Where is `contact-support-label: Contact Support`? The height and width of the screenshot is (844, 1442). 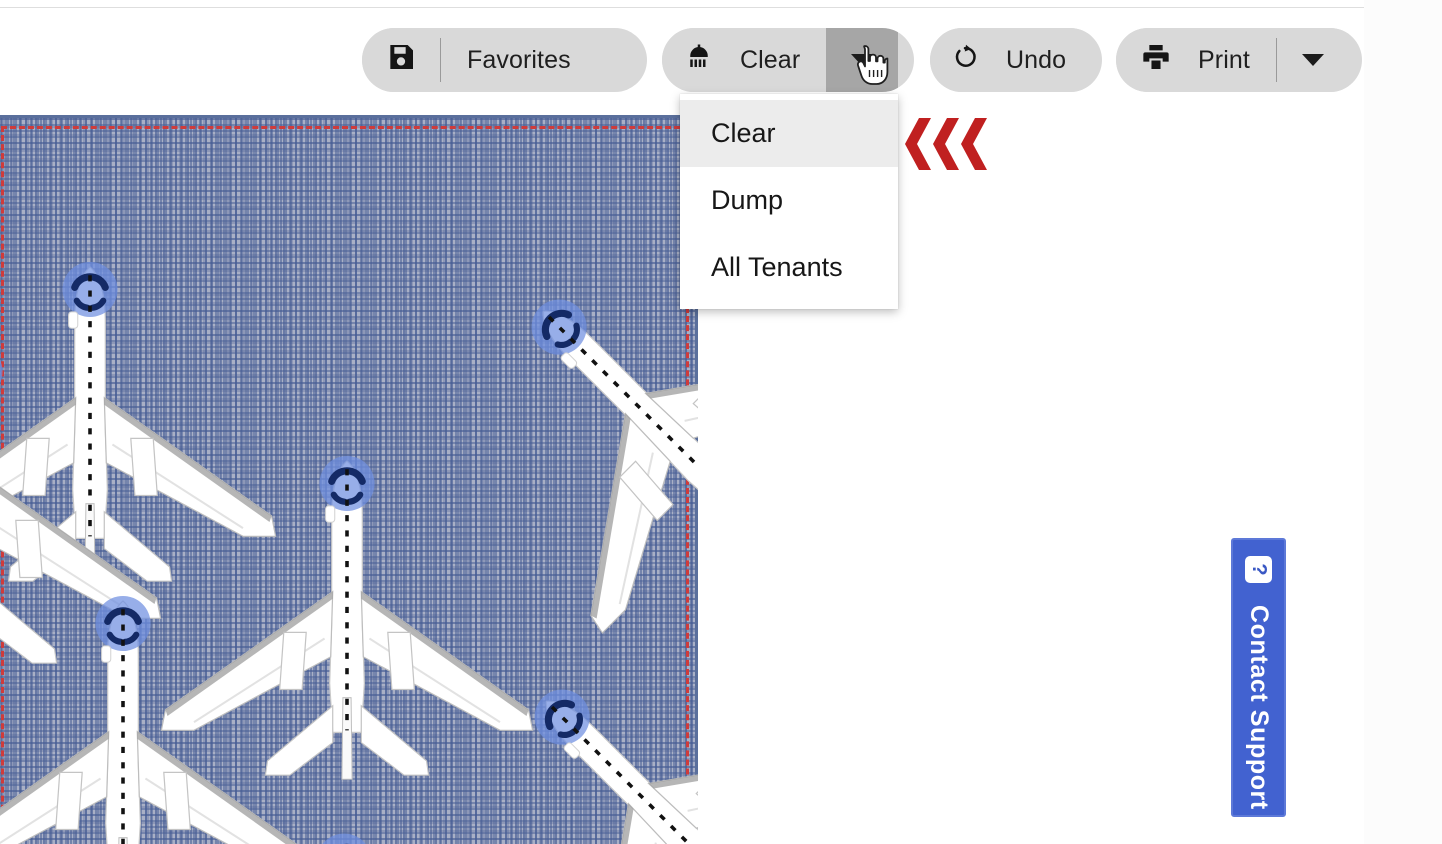
contact-support-label: Contact Support is located at coordinates (1259, 707).